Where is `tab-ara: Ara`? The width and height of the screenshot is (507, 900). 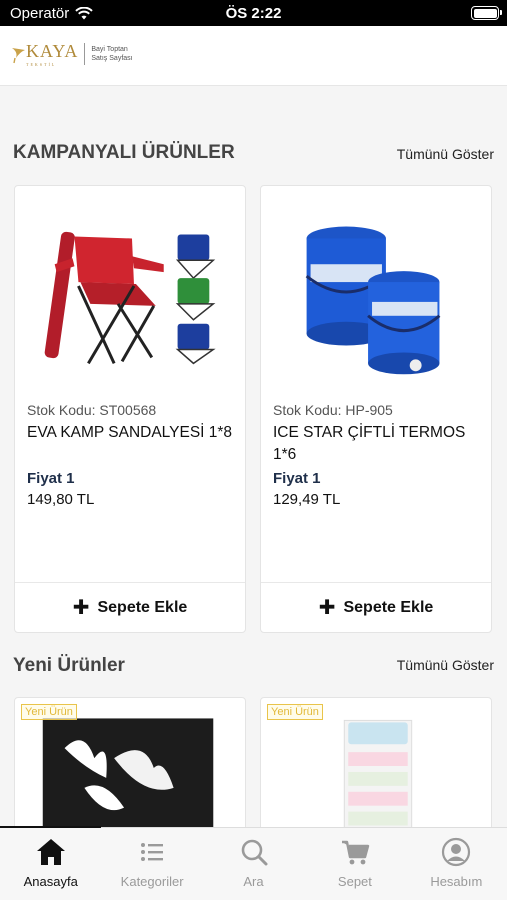
tab-ara: Ara is located at coordinates (253, 864).